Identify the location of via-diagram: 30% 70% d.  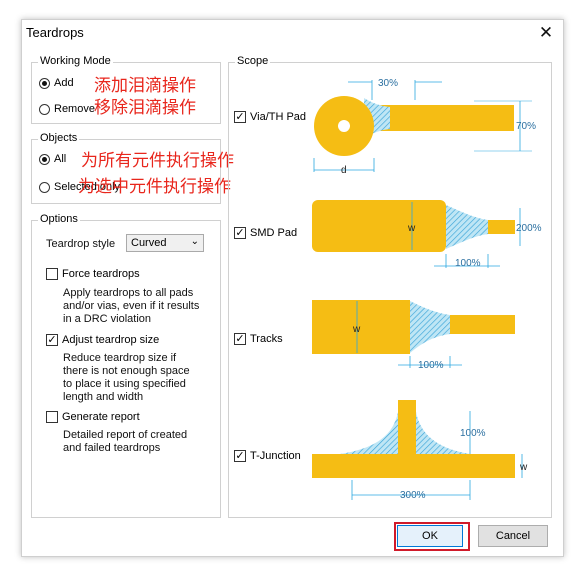
(424, 127).